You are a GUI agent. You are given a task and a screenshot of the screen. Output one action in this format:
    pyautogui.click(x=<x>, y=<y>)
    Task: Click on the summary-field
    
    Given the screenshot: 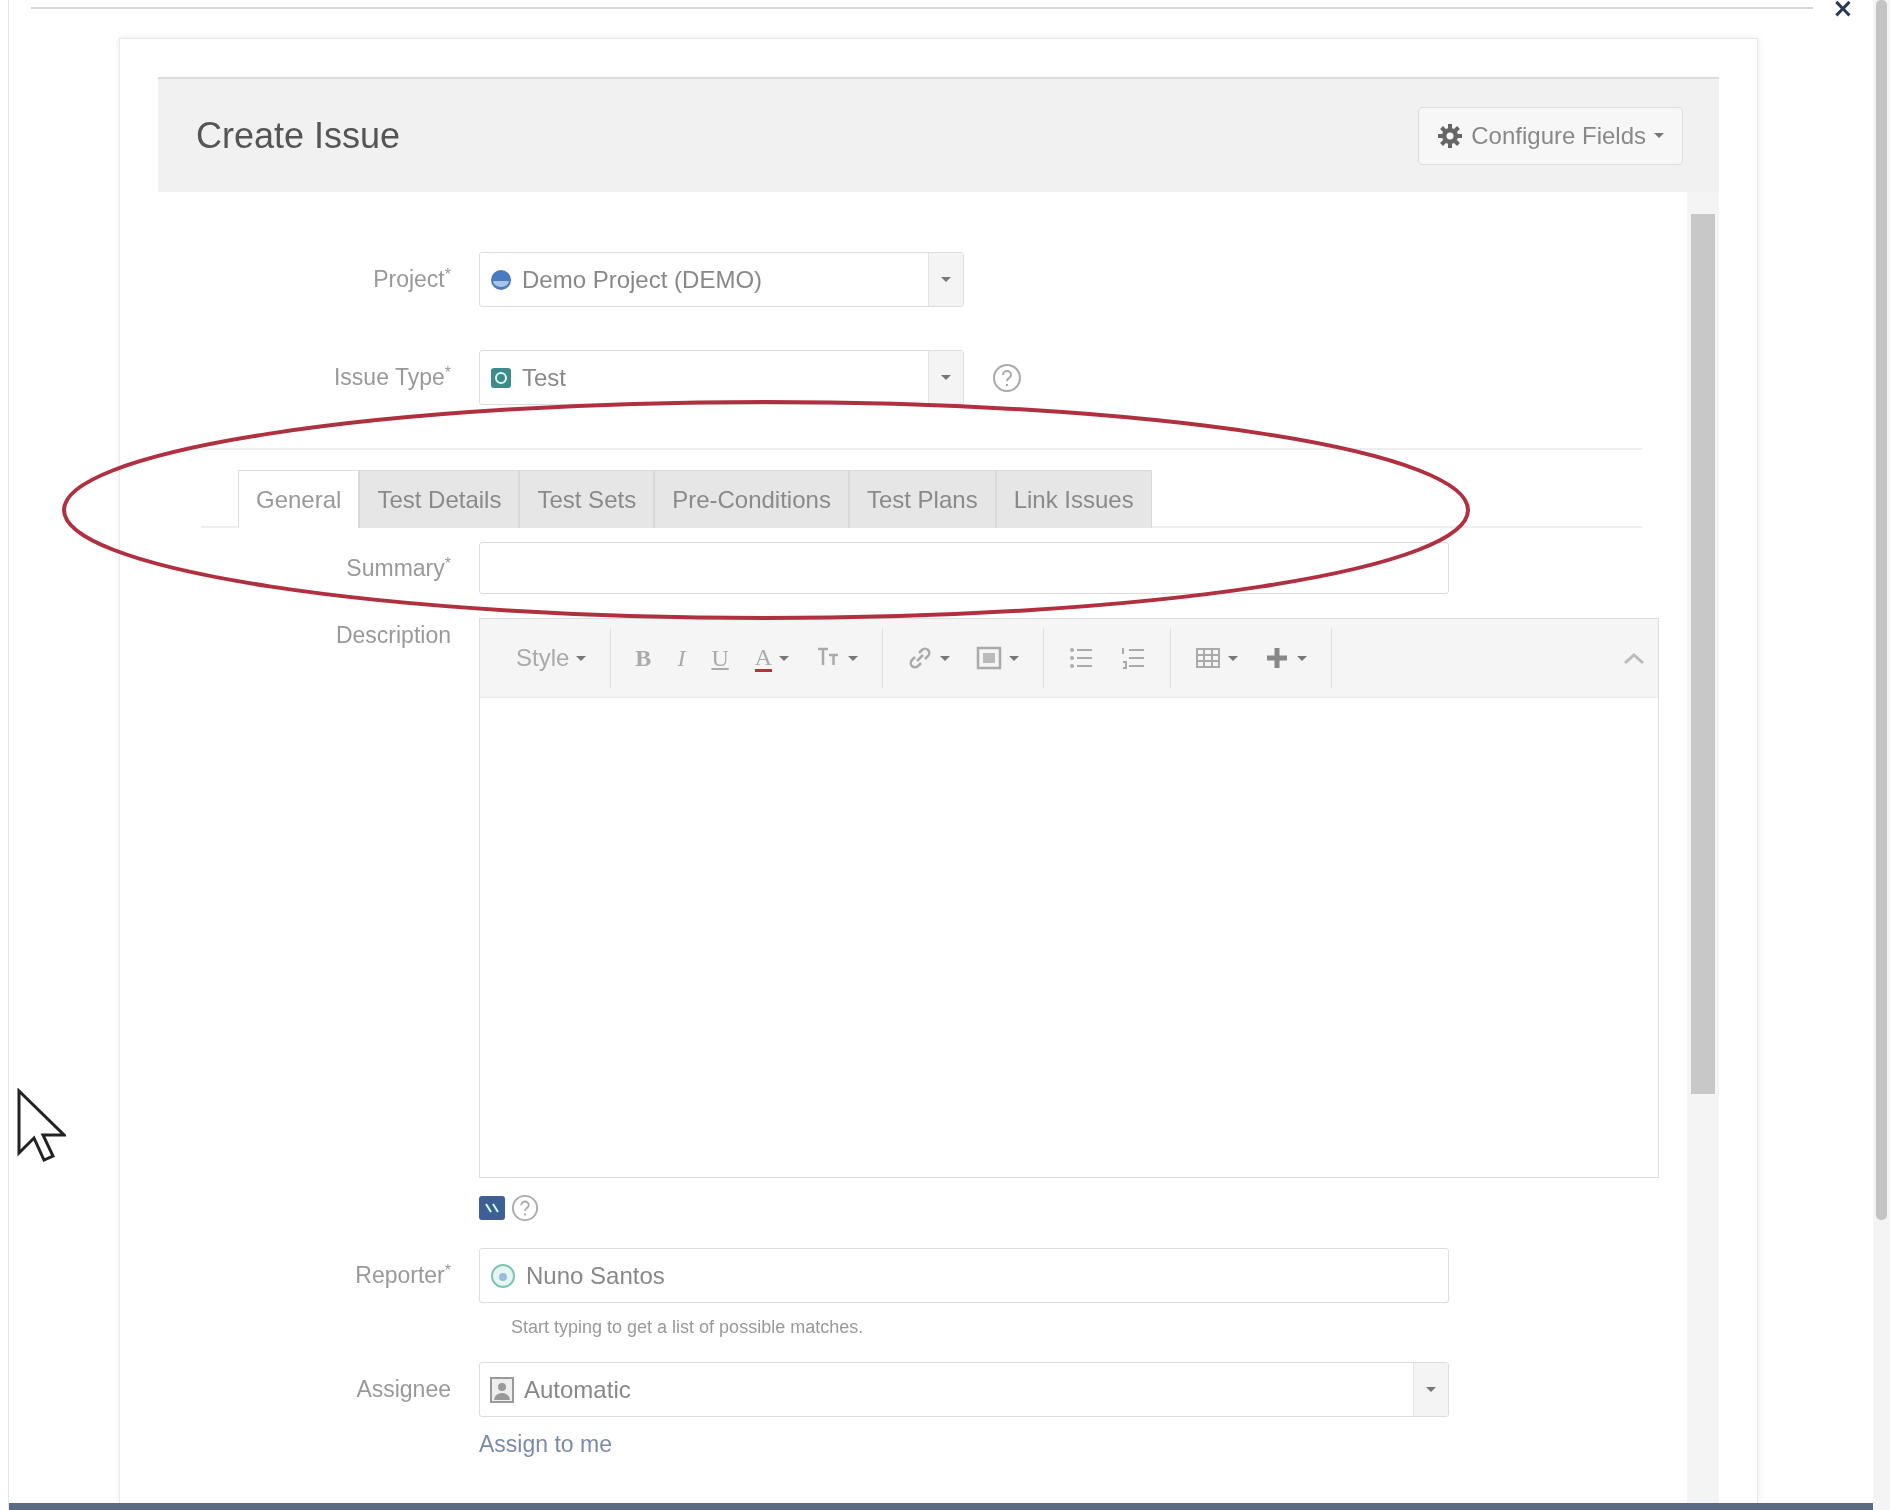 What is the action you would take?
    pyautogui.click(x=964, y=568)
    